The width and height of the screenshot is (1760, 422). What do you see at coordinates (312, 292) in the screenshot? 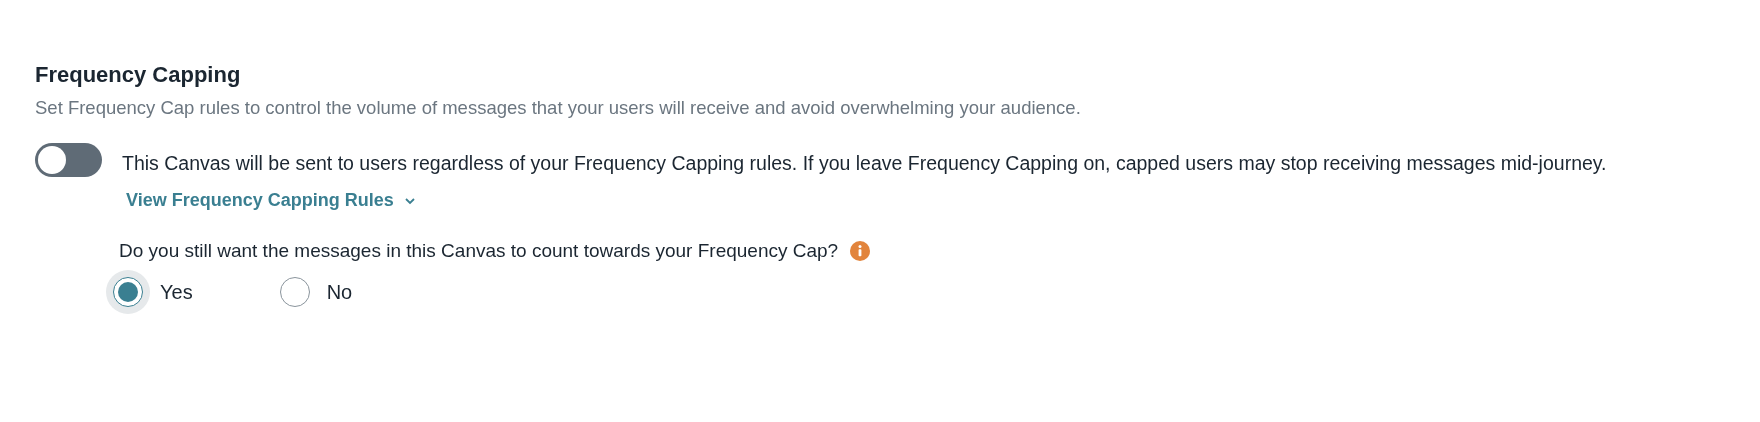
I see `radio-option: No` at bounding box center [312, 292].